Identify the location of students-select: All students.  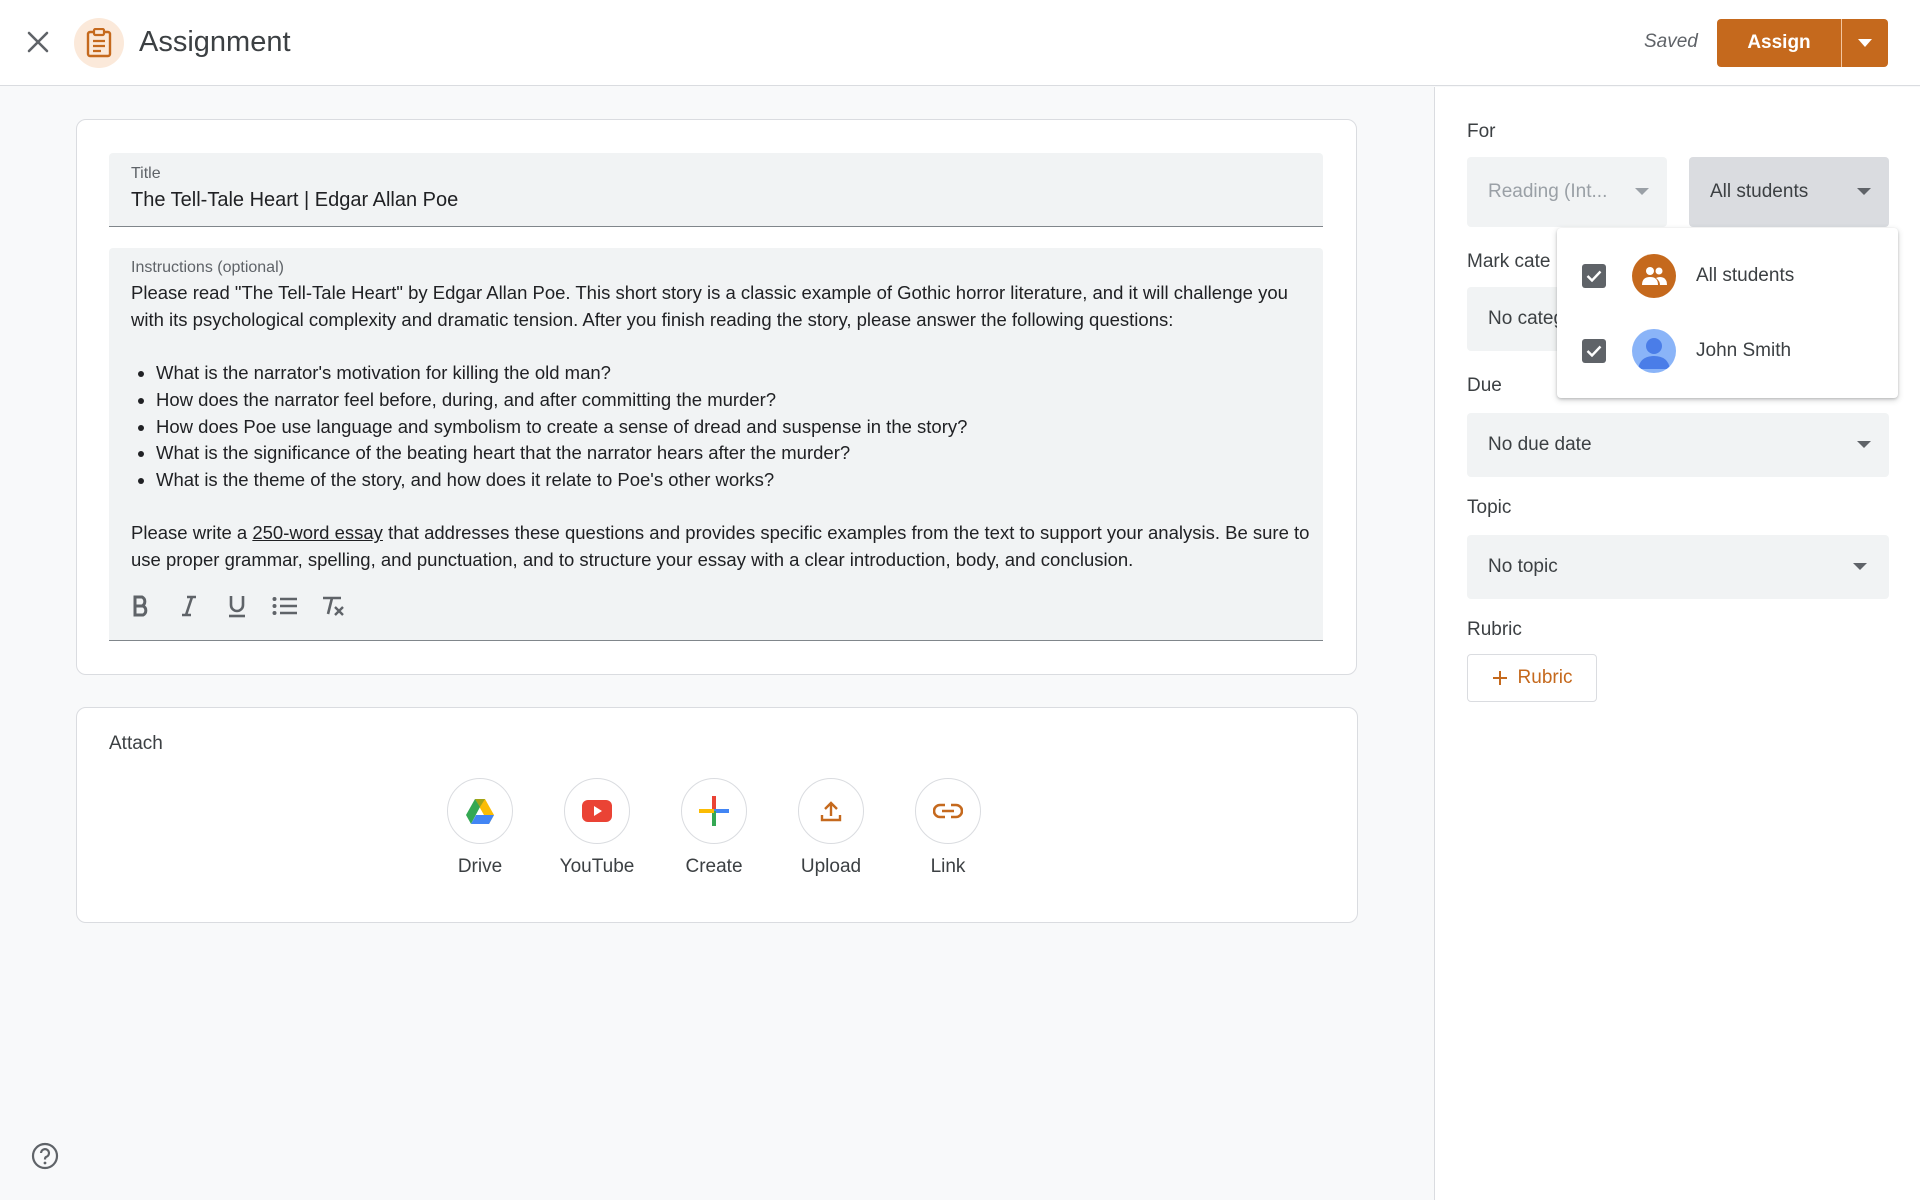
(1789, 192).